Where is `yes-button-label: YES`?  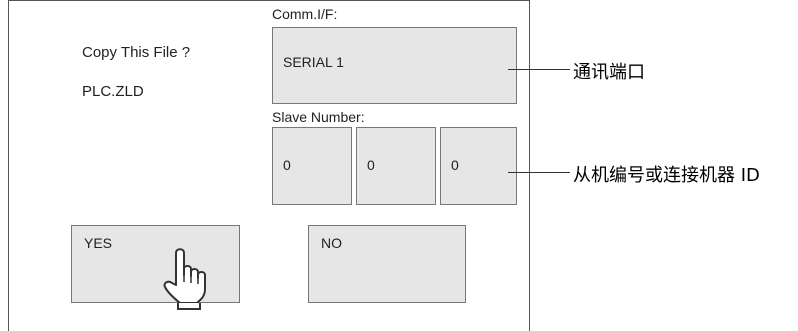
yes-button-label: YES is located at coordinates (98, 243).